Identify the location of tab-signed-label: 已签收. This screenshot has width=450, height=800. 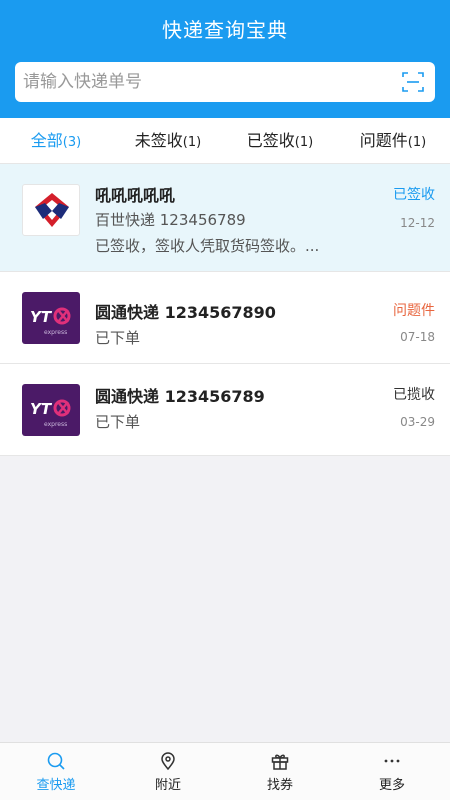
(270, 140).